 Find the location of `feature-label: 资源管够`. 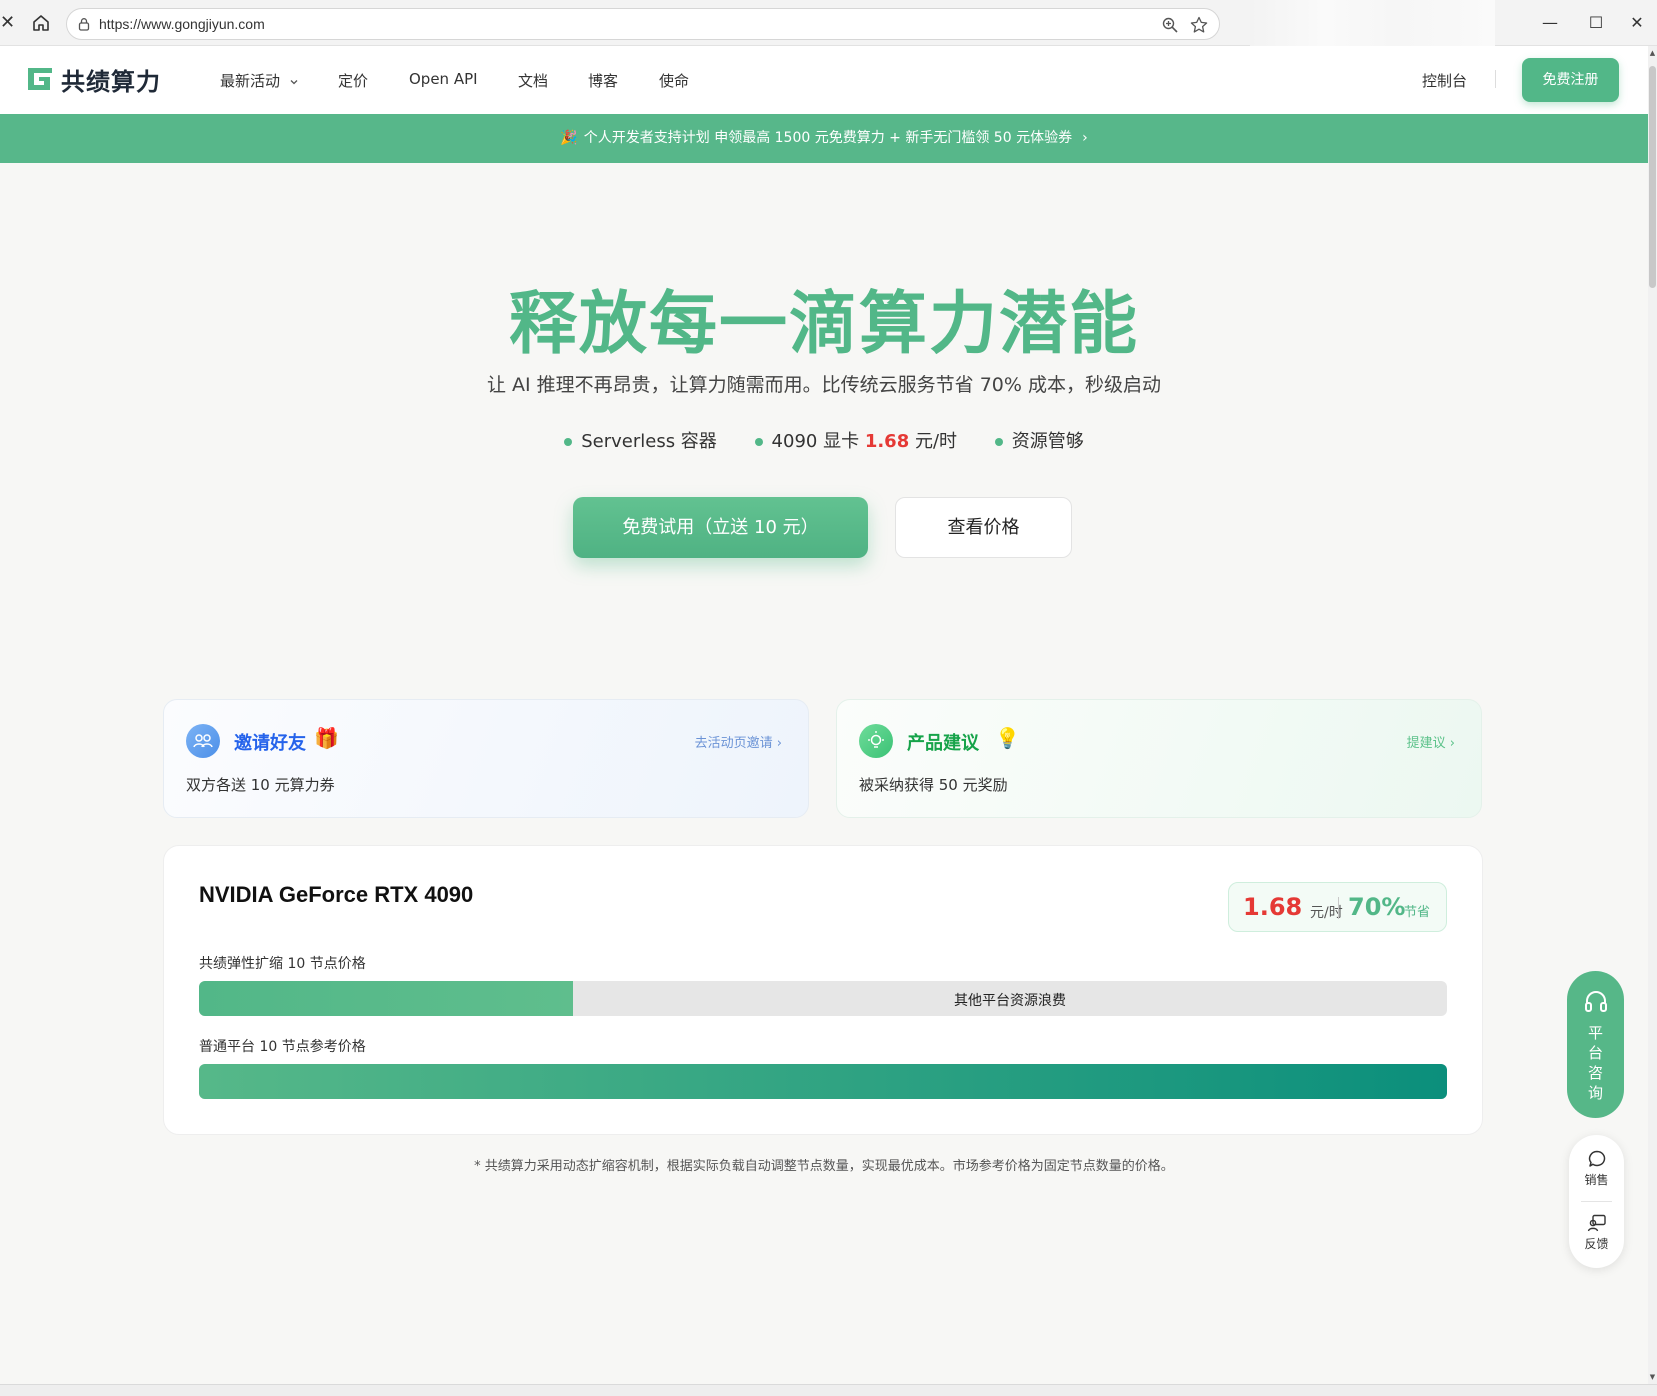

feature-label: 资源管够 is located at coordinates (1047, 441).